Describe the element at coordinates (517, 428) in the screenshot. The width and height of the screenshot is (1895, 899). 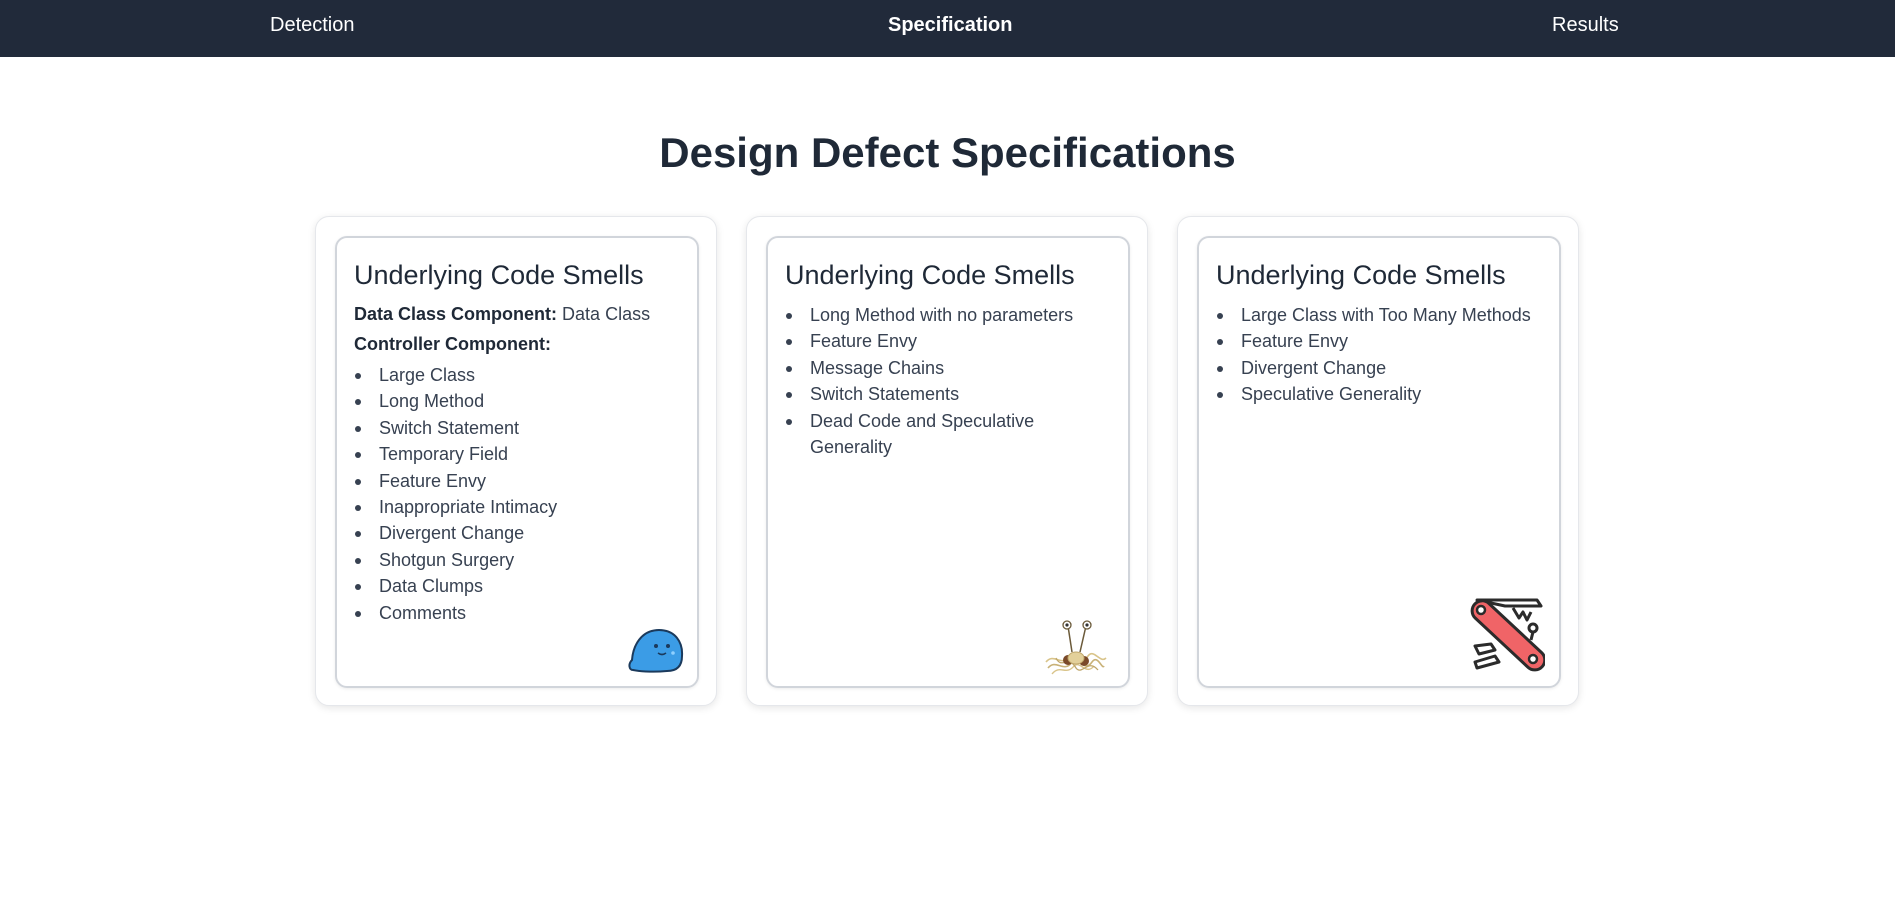
I see `list-item: Switch Statement` at that location.